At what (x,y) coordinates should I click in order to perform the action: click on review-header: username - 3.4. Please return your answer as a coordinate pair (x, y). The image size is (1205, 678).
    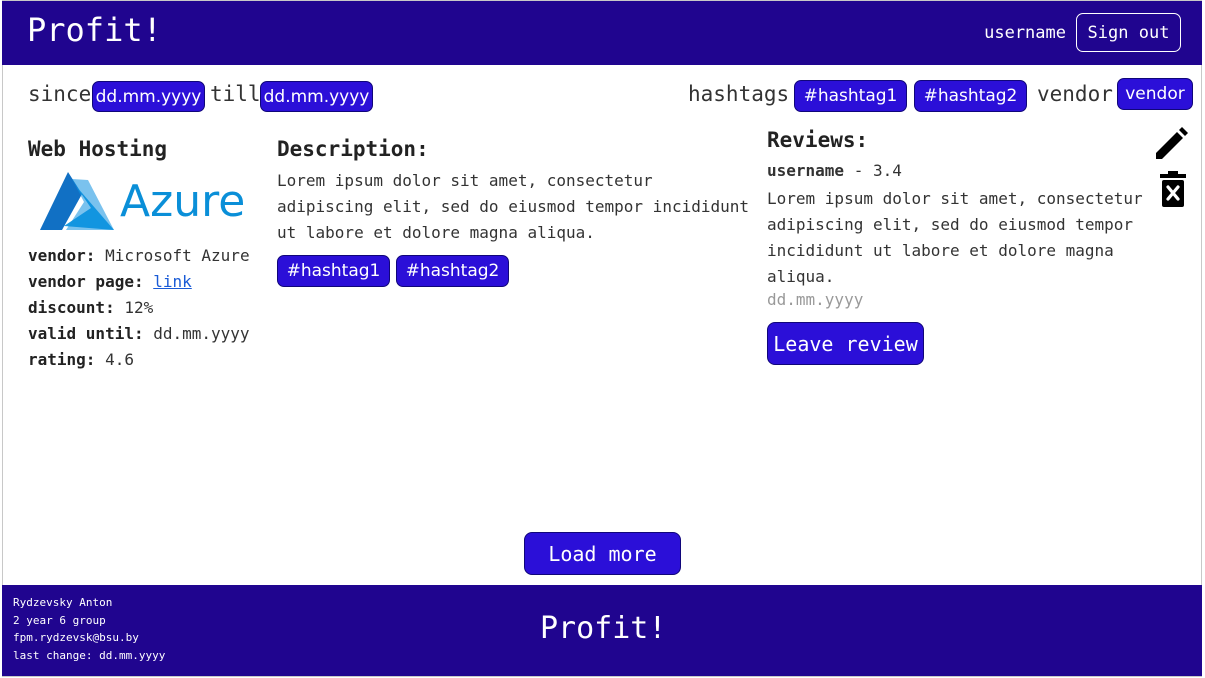
    Looking at the image, I should click on (834, 170).